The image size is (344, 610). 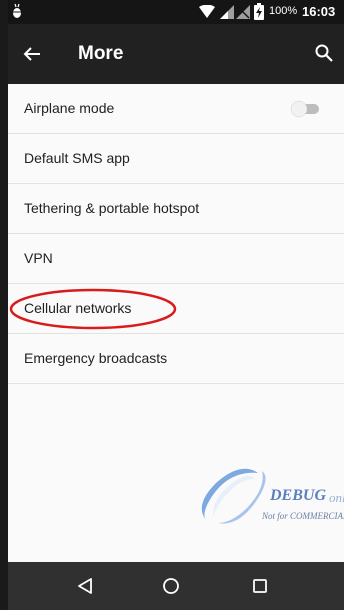 What do you see at coordinates (38, 258) in the screenshot?
I see `list-item-label: VPN` at bounding box center [38, 258].